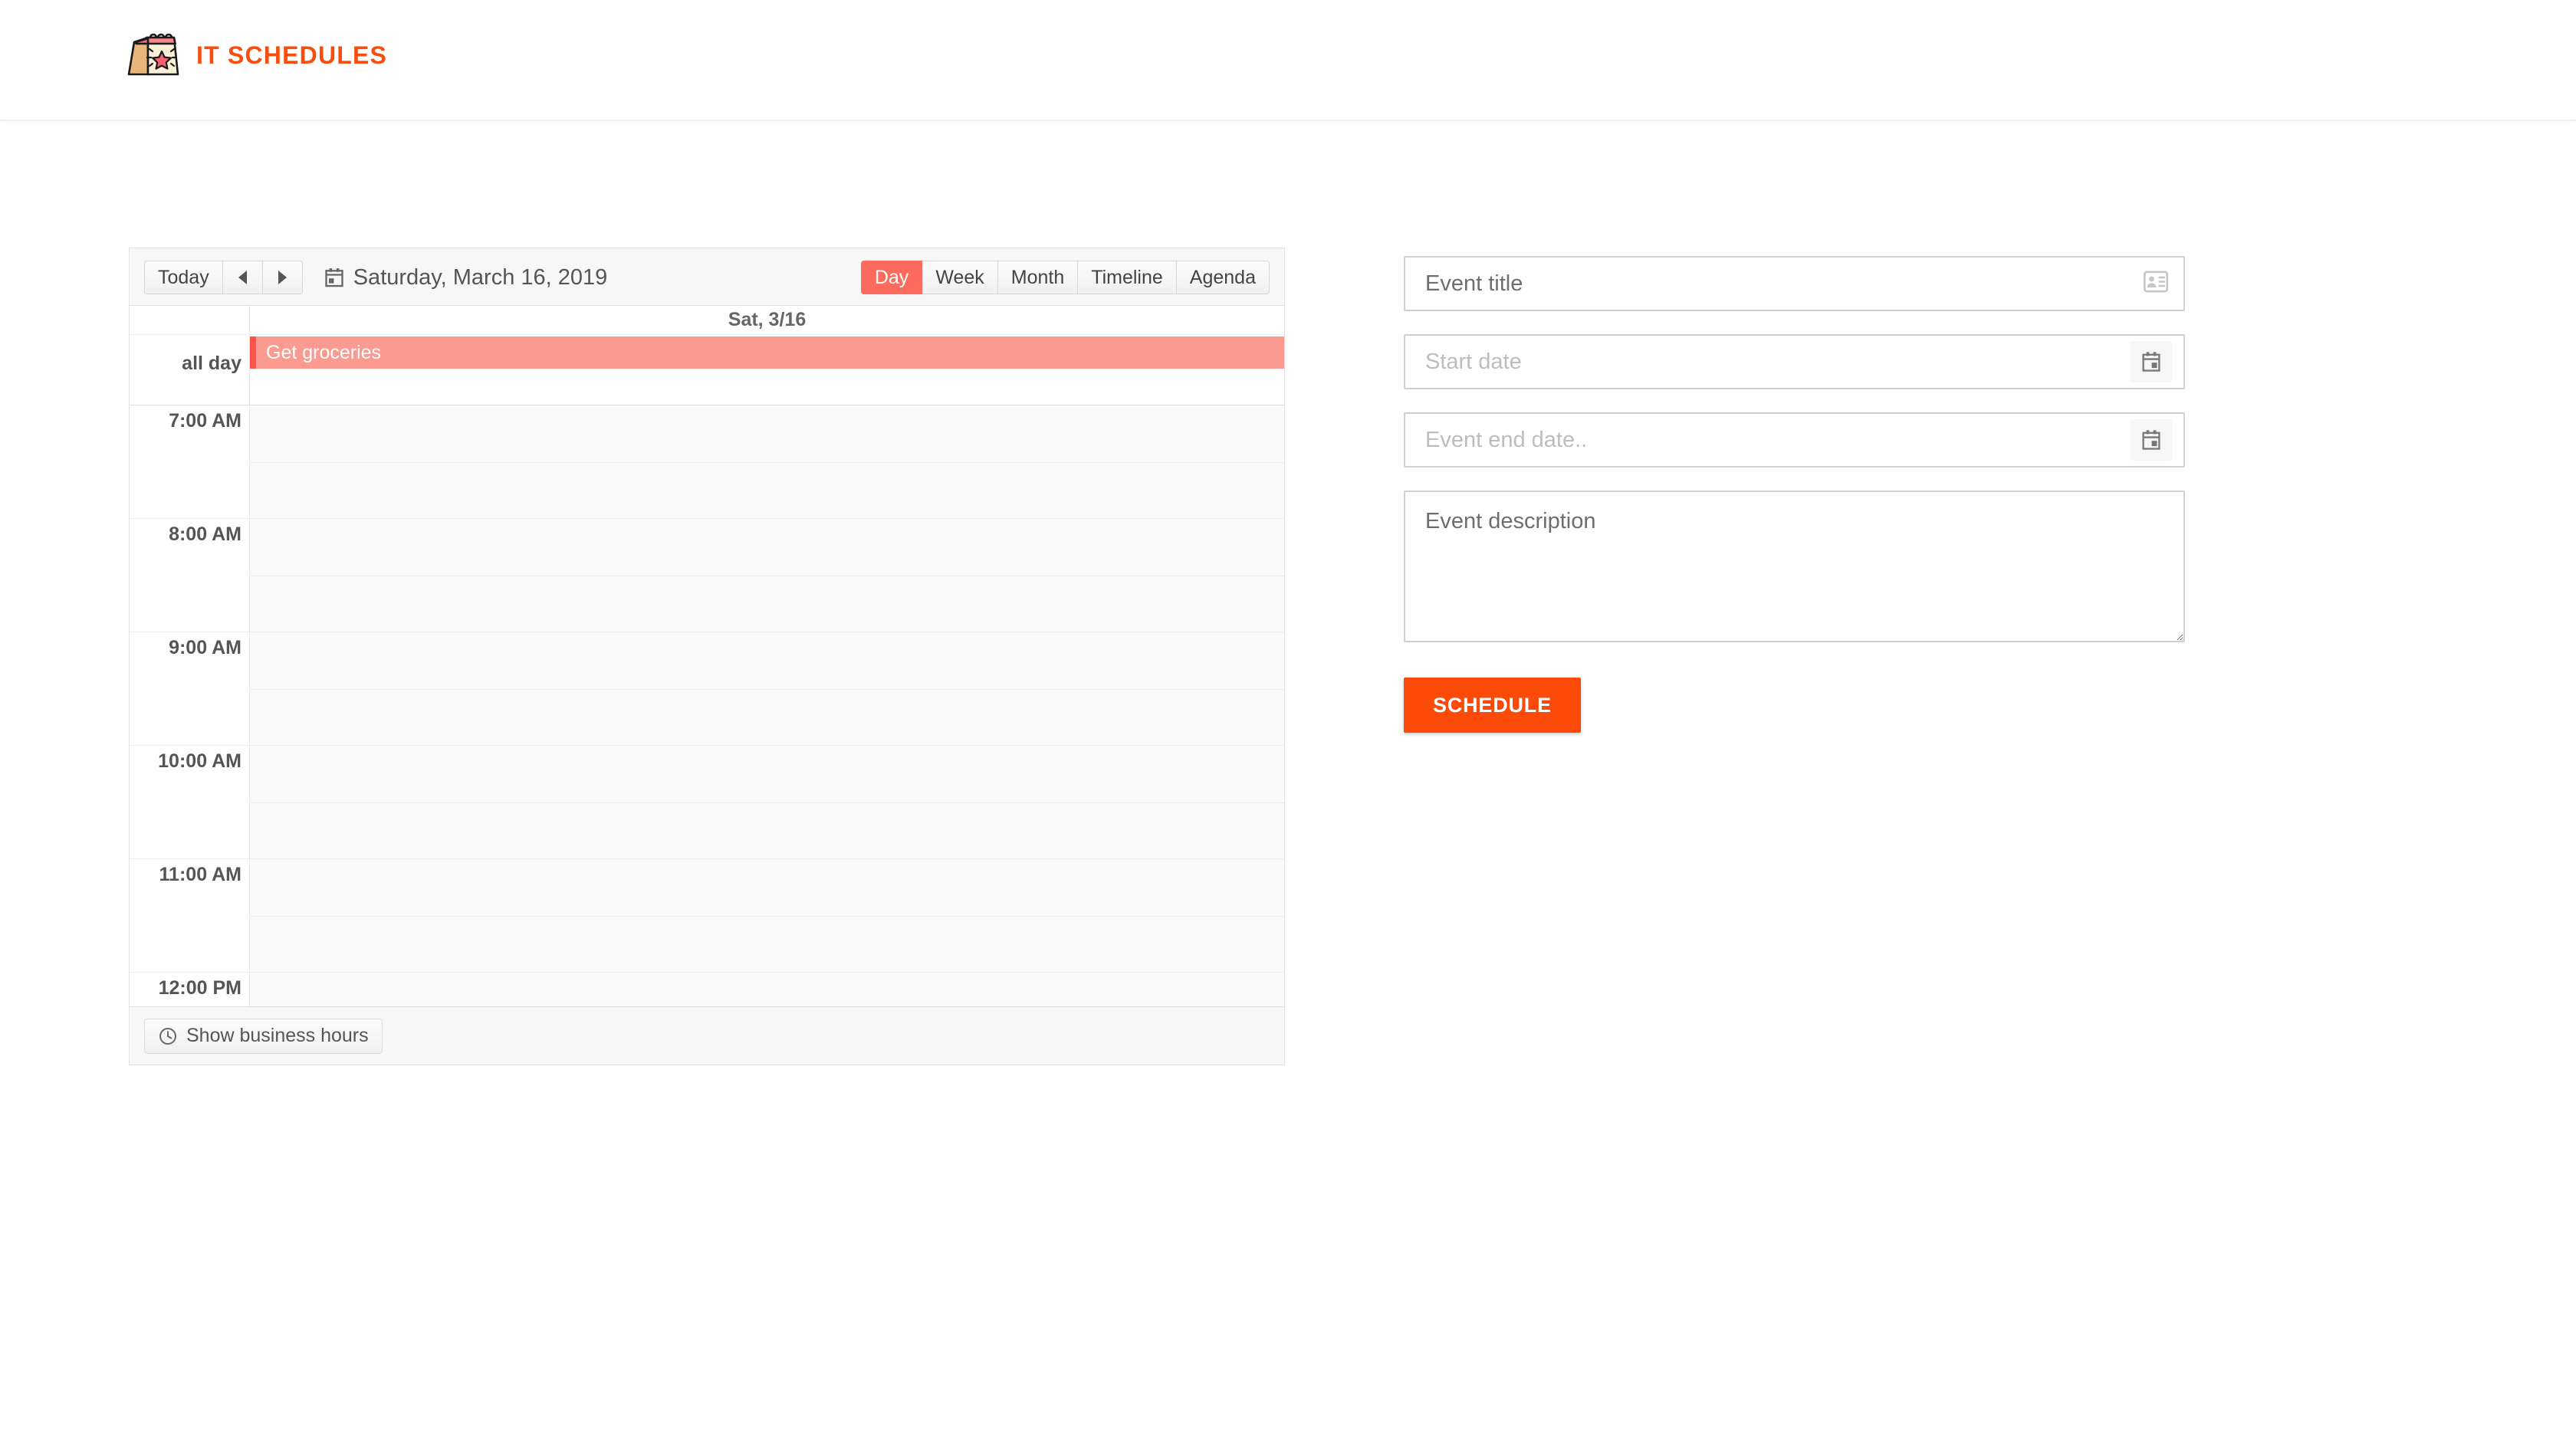 The image size is (2576, 1444). I want to click on nav-button-group: Today, so click(224, 277).